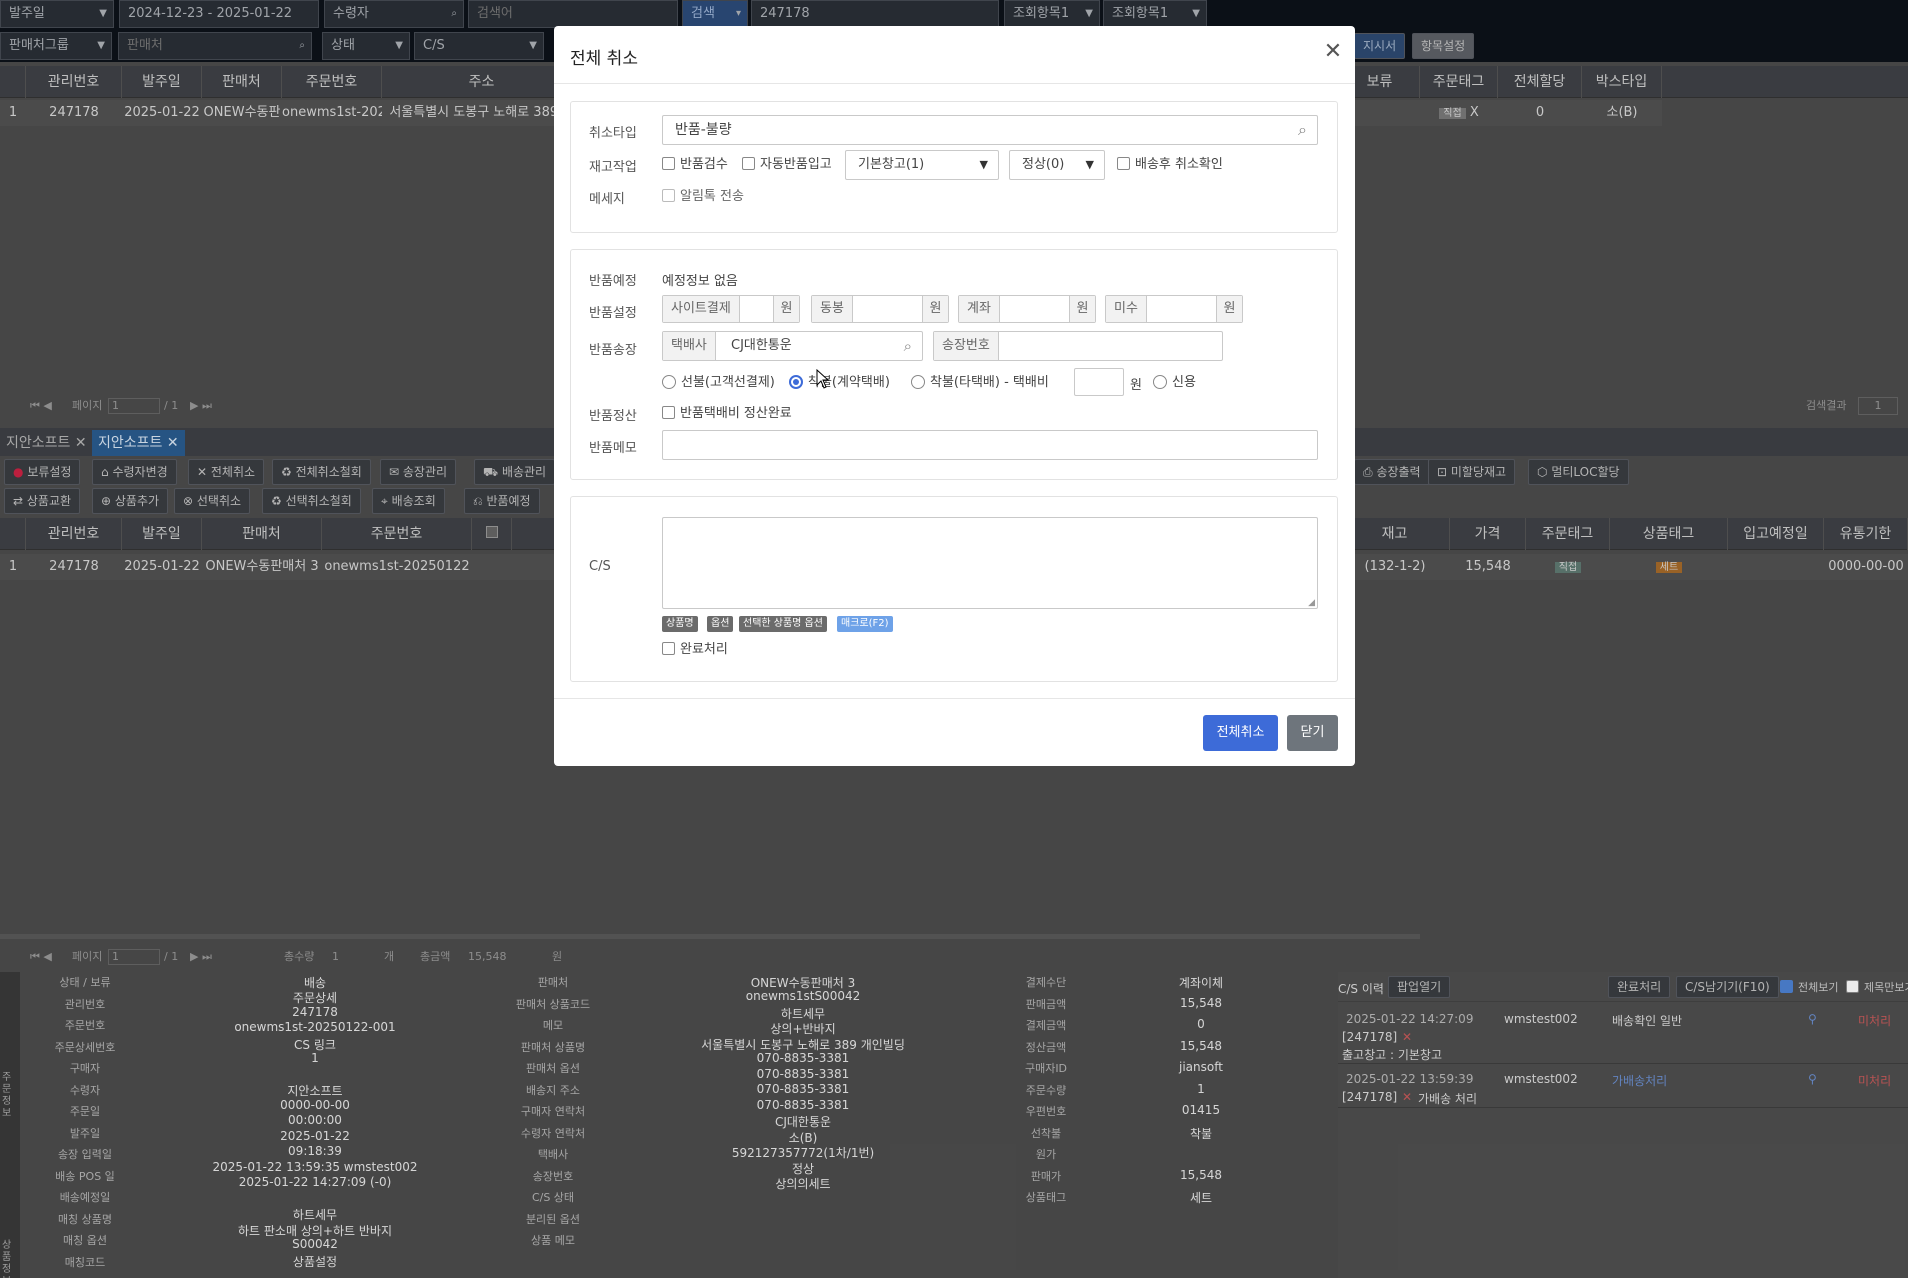  Describe the element at coordinates (935, 309) in the screenshot. I see `enclosed-suffix: 원` at that location.